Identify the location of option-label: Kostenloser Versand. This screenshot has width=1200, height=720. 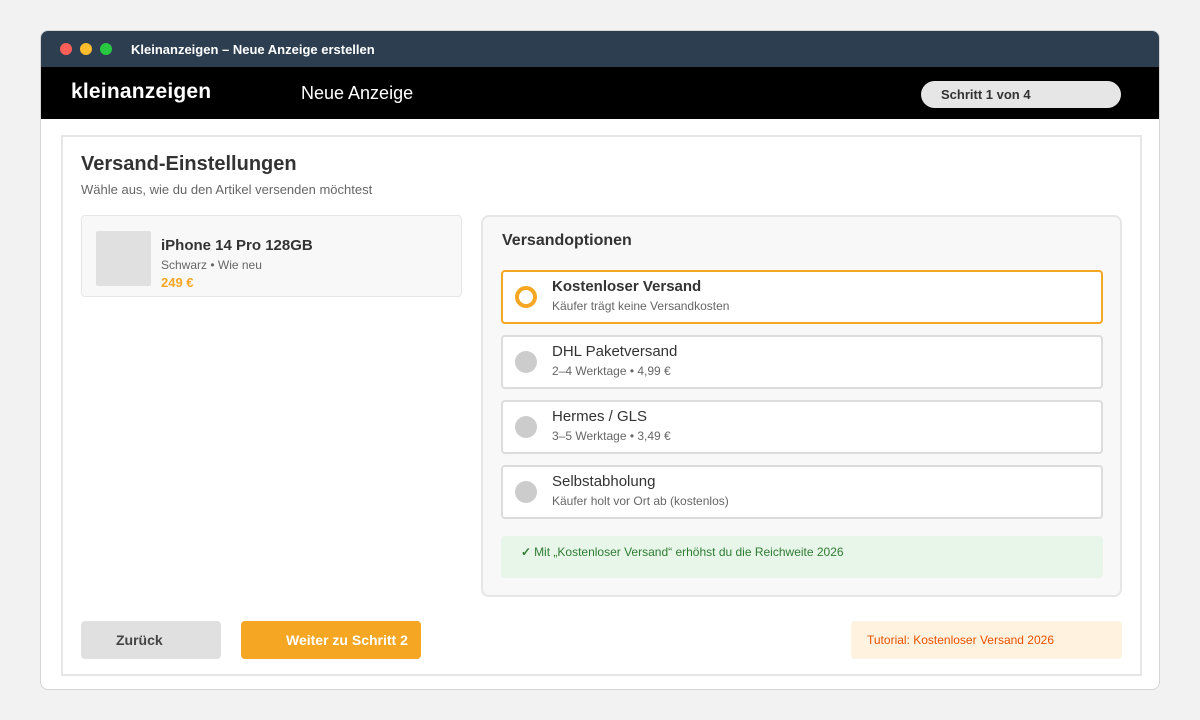
(627, 286).